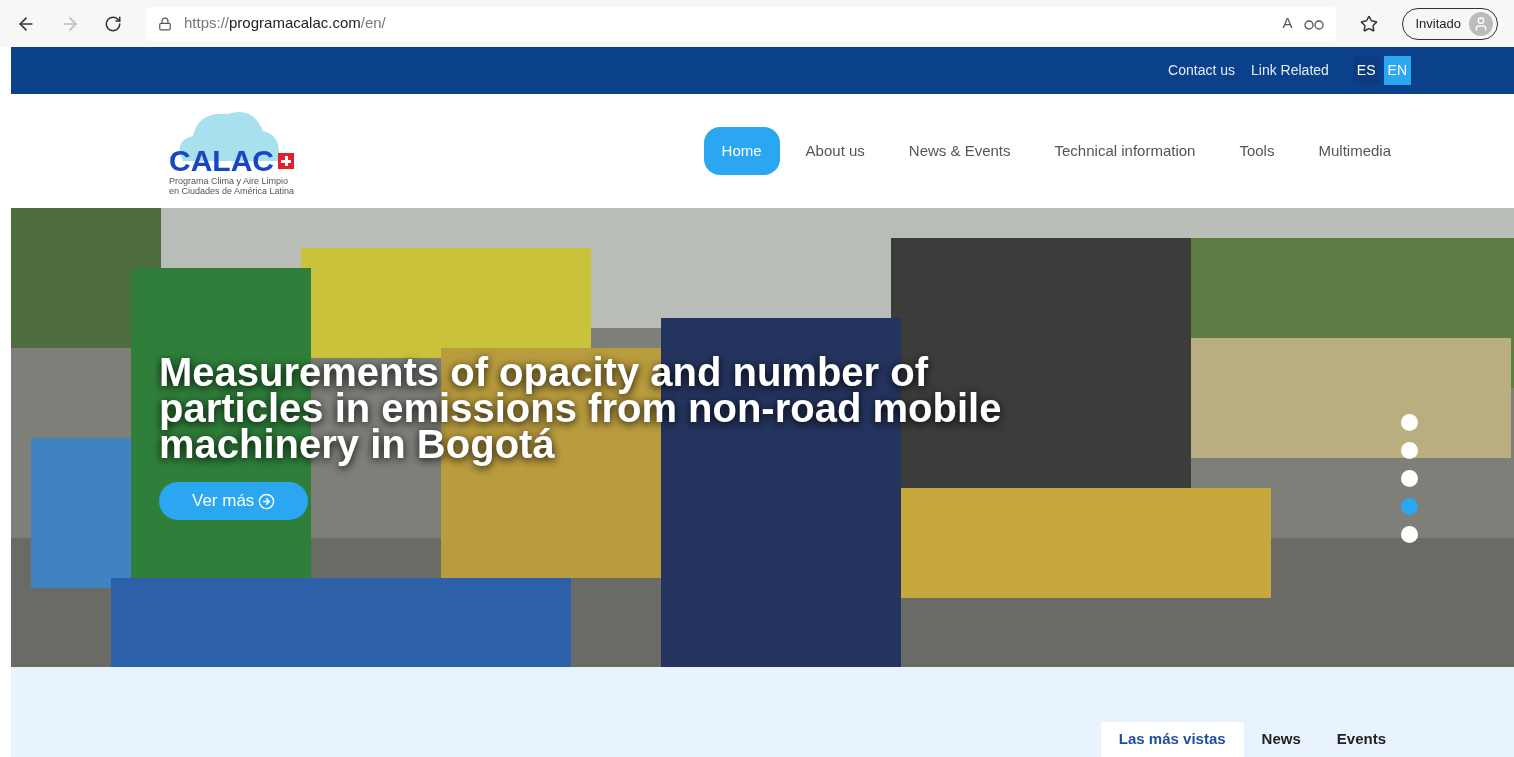 The image size is (1514, 757). What do you see at coordinates (285, 23) in the screenshot?
I see `url-text: https://programacalac.com/en/` at bounding box center [285, 23].